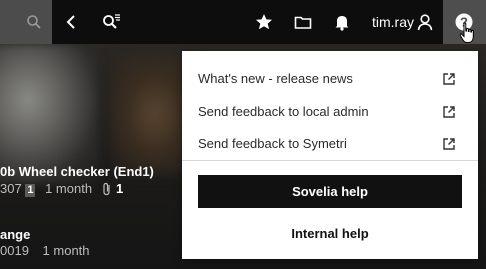 This screenshot has width=486, height=269. What do you see at coordinates (14, 250) in the screenshot?
I see `item-code: 0019` at bounding box center [14, 250].